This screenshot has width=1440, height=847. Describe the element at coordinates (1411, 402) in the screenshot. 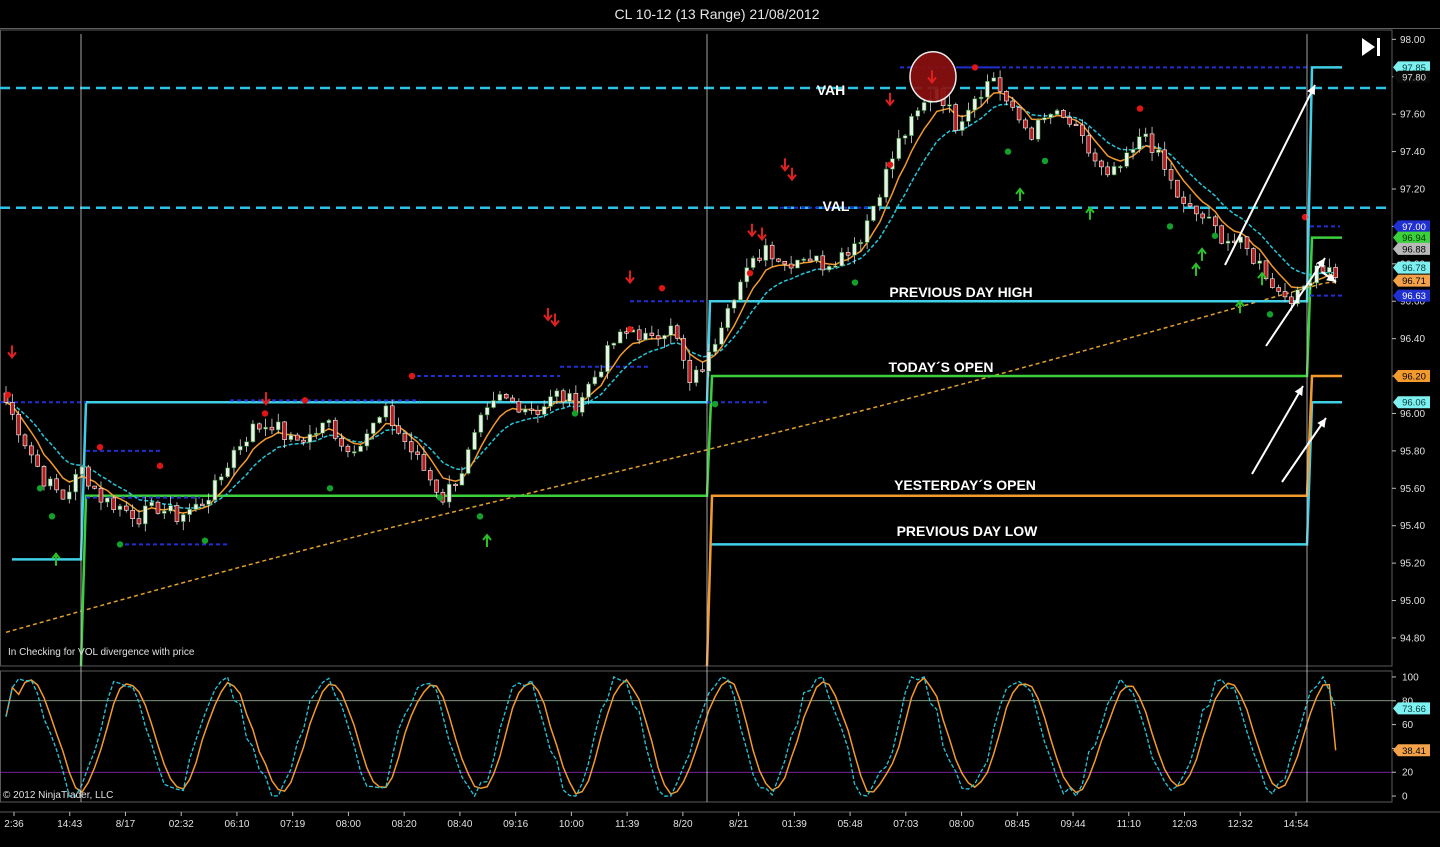

I see `price-tag: 96.06` at that location.